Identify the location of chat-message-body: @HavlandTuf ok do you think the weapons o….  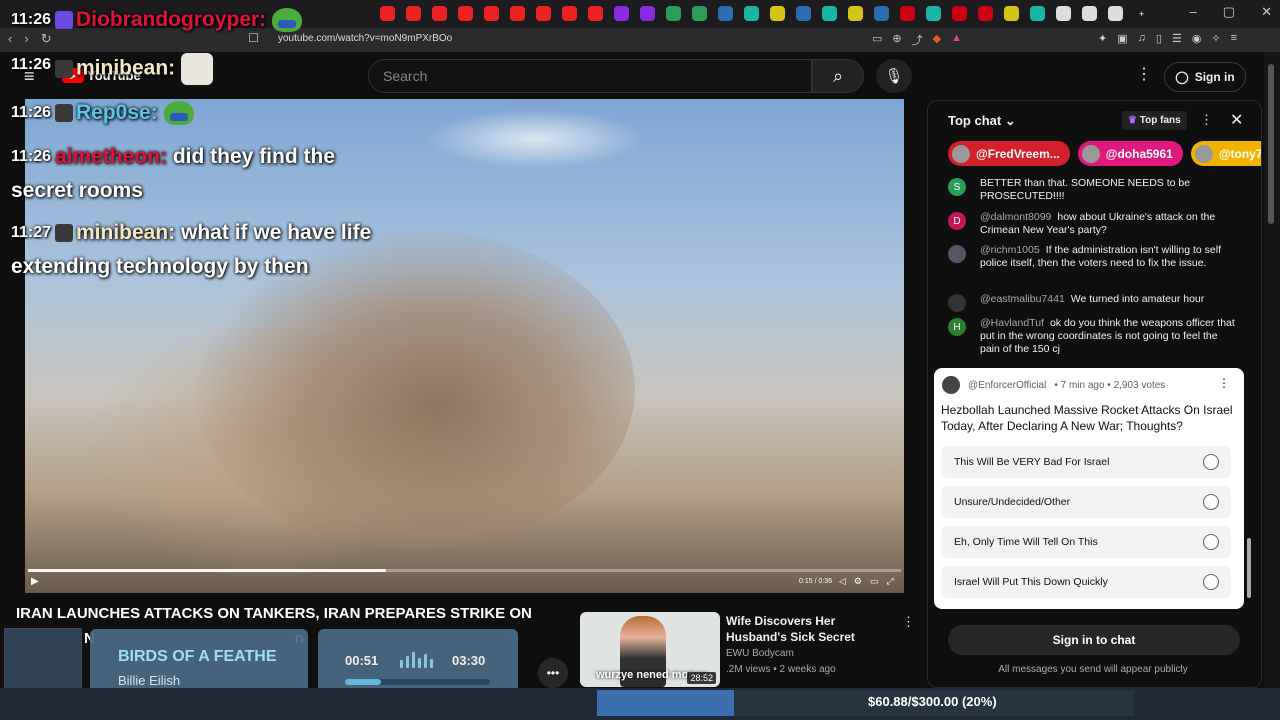
(1109, 336).